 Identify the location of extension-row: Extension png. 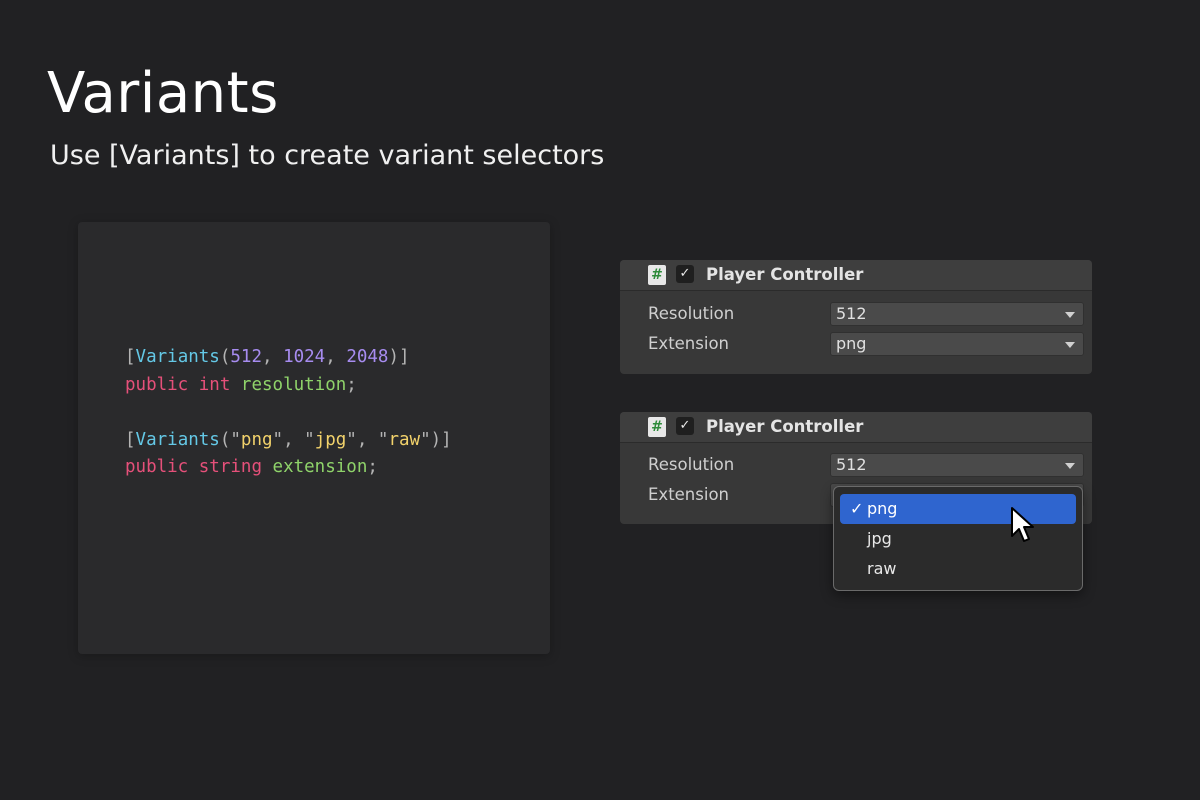
(856, 344).